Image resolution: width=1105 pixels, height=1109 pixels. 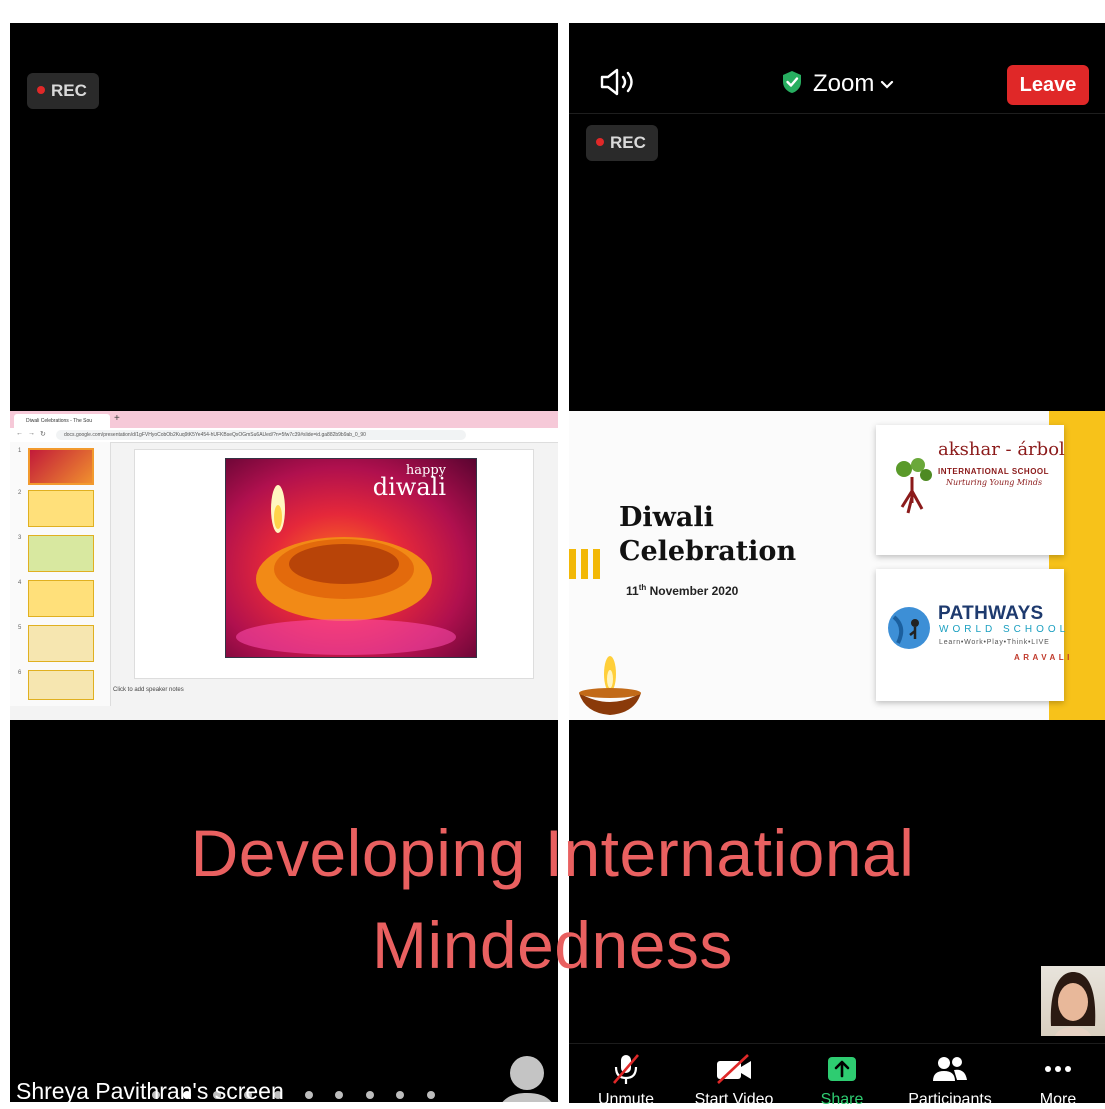 I want to click on start-video-label: Start Video, so click(x=734, y=1099).